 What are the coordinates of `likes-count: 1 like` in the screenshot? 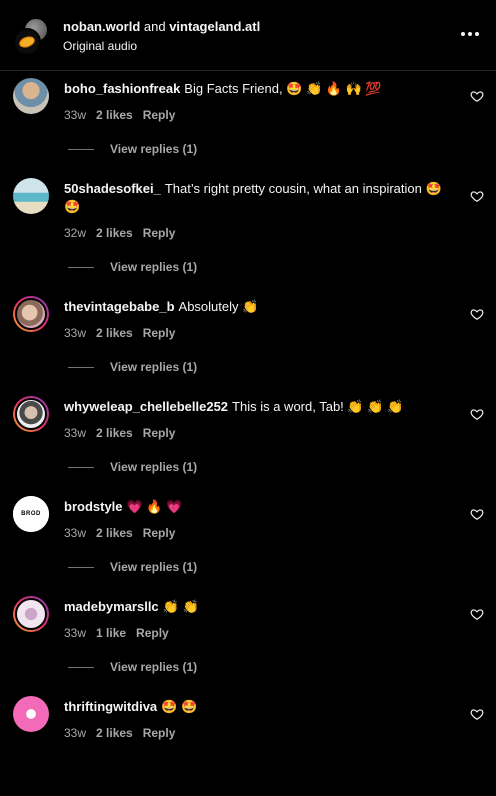 It's located at (111, 633).